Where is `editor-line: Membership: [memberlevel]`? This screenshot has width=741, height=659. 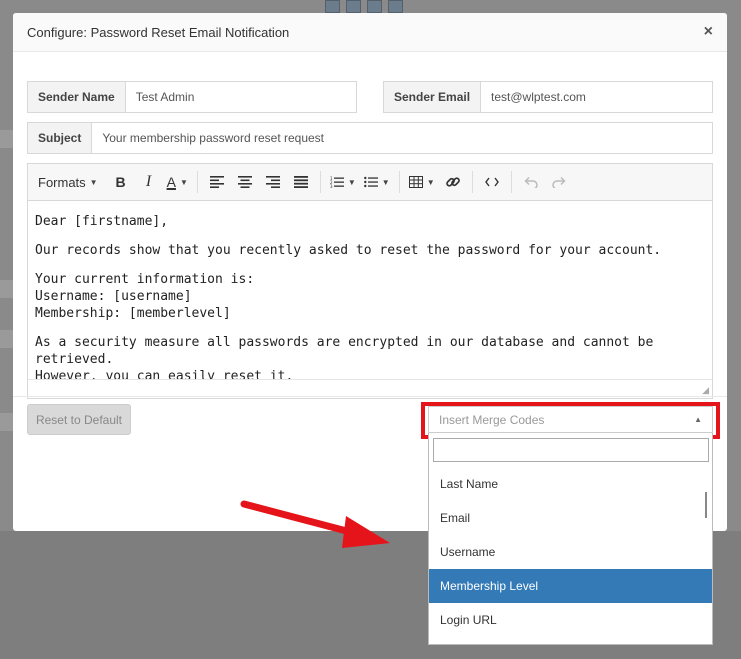
editor-line: Membership: [memberlevel] is located at coordinates (133, 313).